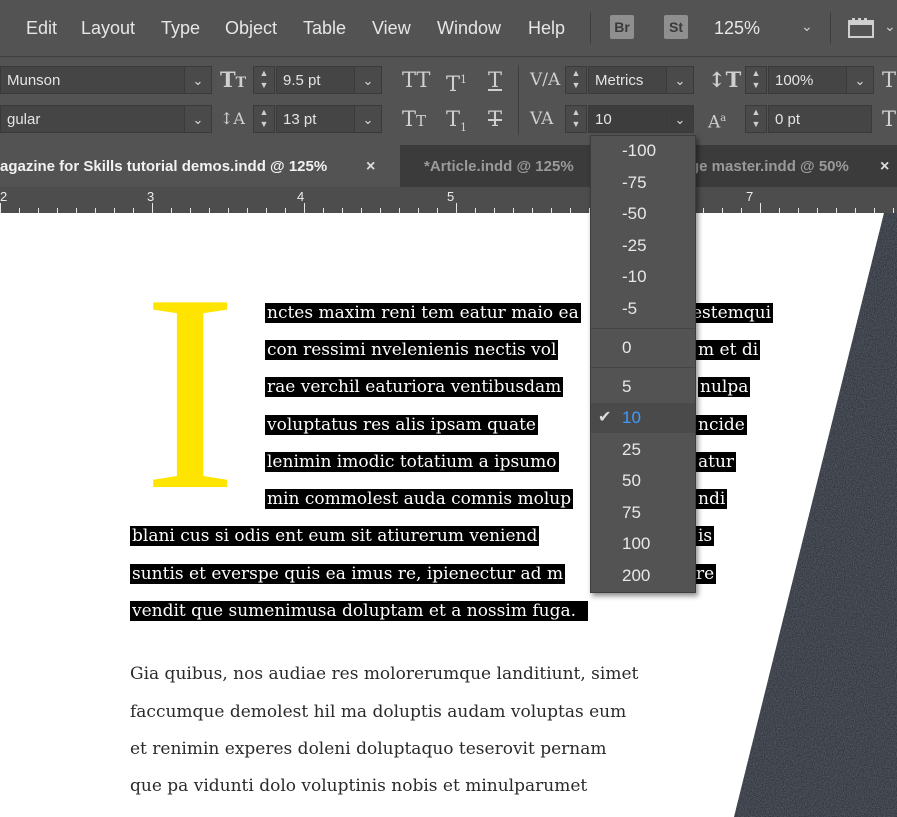 This screenshot has width=897, height=817. I want to click on tracking-option-selected: ✔ 10, so click(643, 418).